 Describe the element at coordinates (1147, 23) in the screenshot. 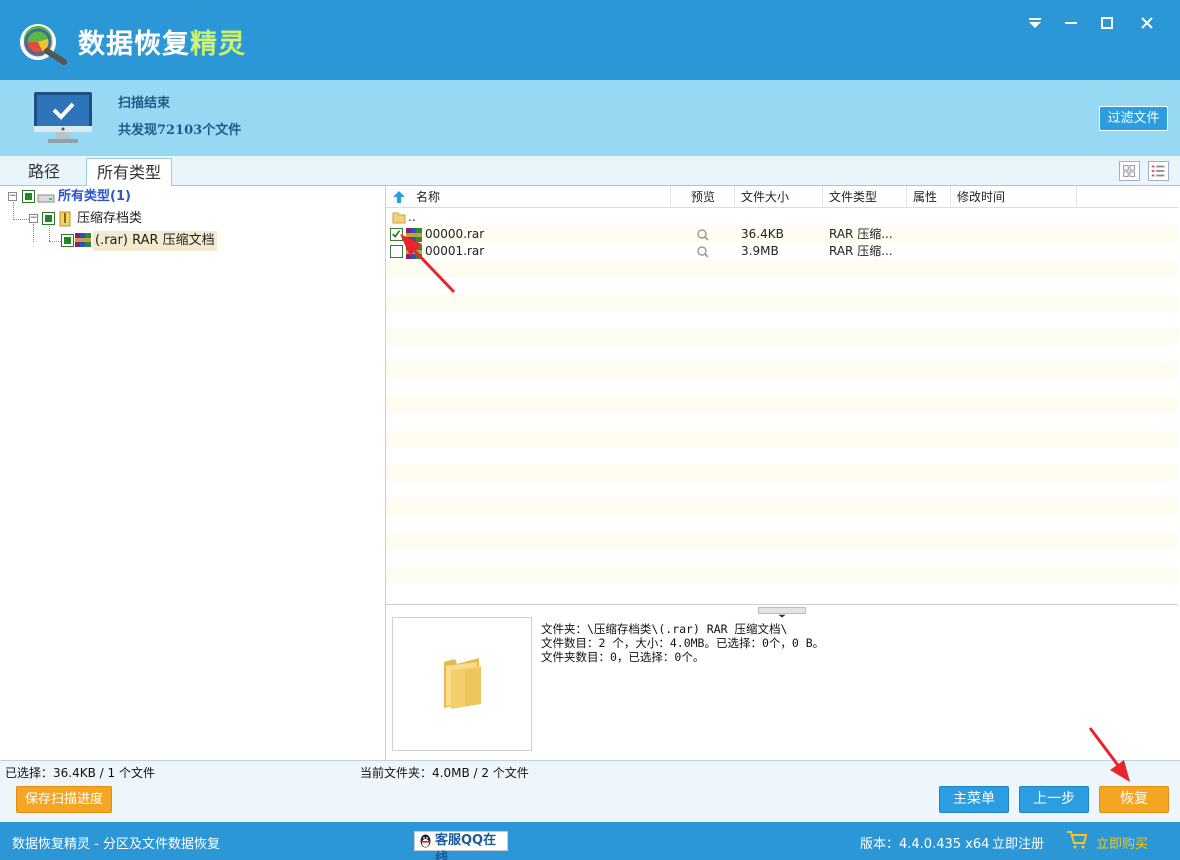

I see `close-icon` at that location.